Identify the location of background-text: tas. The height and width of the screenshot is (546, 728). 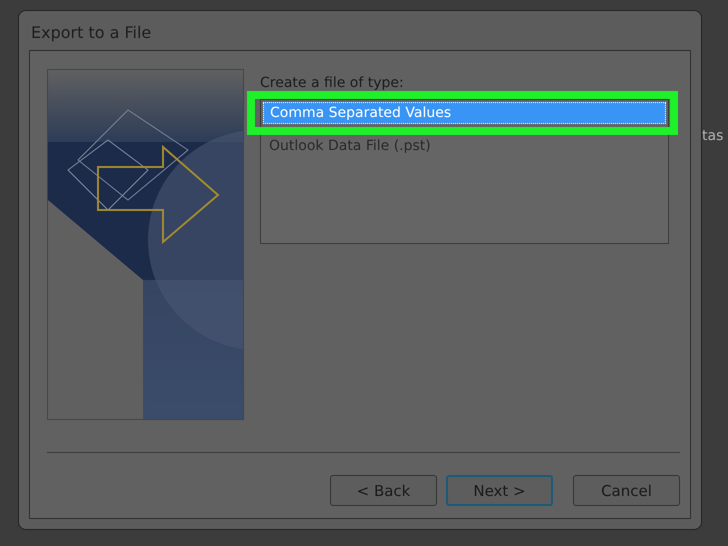
(713, 136).